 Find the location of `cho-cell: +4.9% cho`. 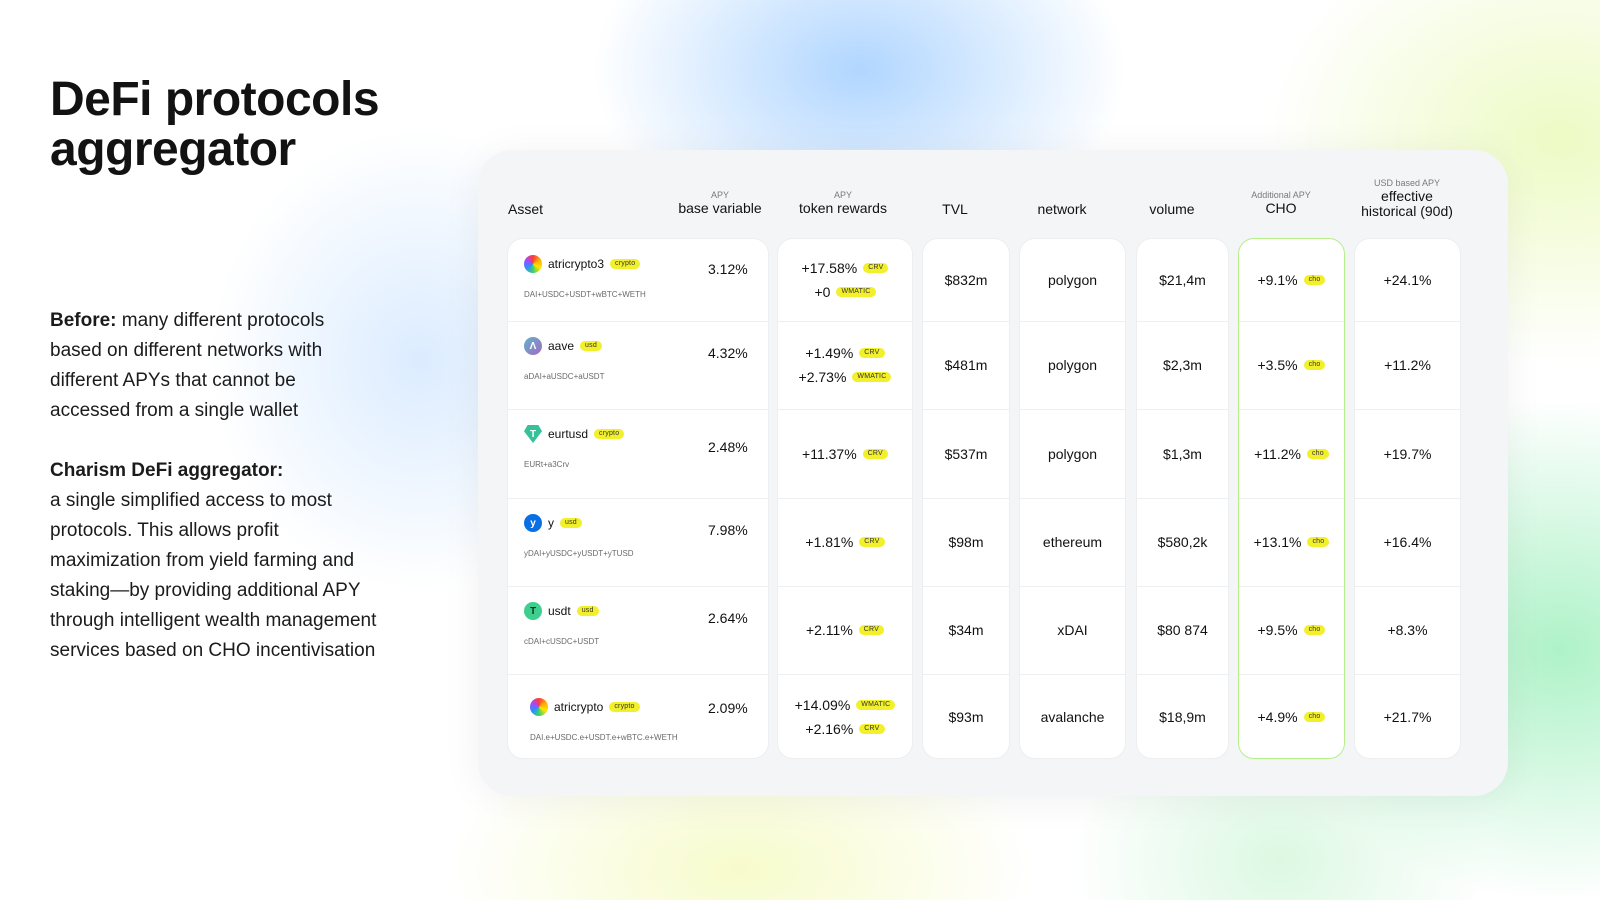

cho-cell: +4.9% cho is located at coordinates (1291, 717).